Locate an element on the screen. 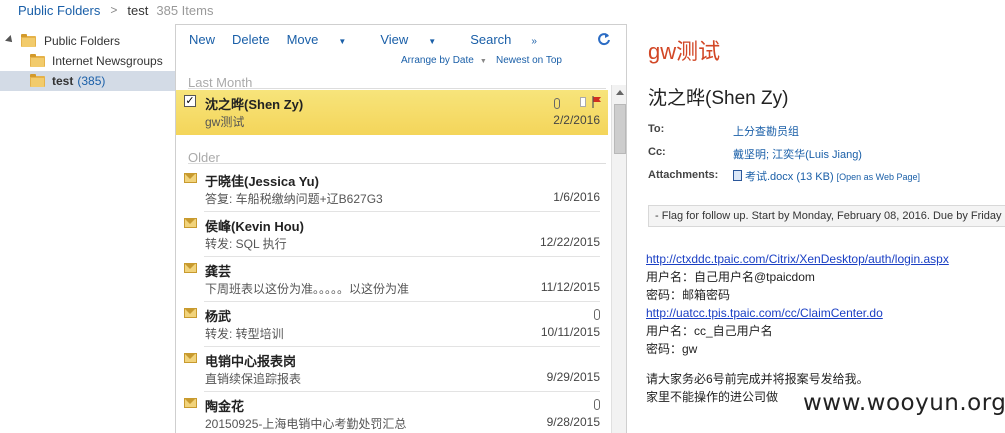 This screenshot has width=1005, height=433. folder-unread-count: (385) is located at coordinates (91, 81).